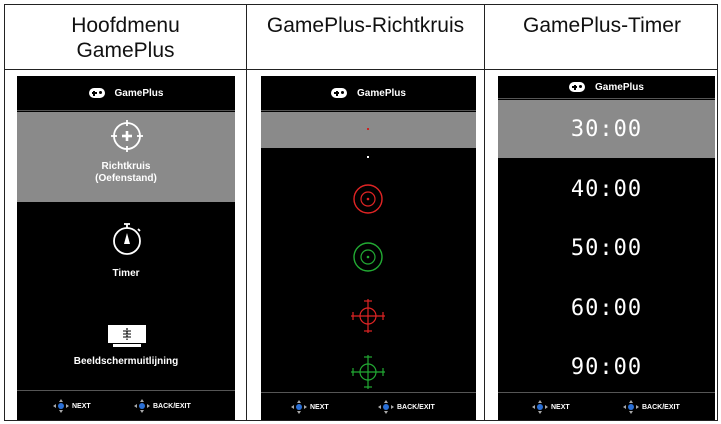 Image resolution: width=721 pixels, height=424 pixels. Describe the element at coordinates (126, 172) in the screenshot. I see `menu-item-label: Richtkruis (Oefenstand)` at that location.